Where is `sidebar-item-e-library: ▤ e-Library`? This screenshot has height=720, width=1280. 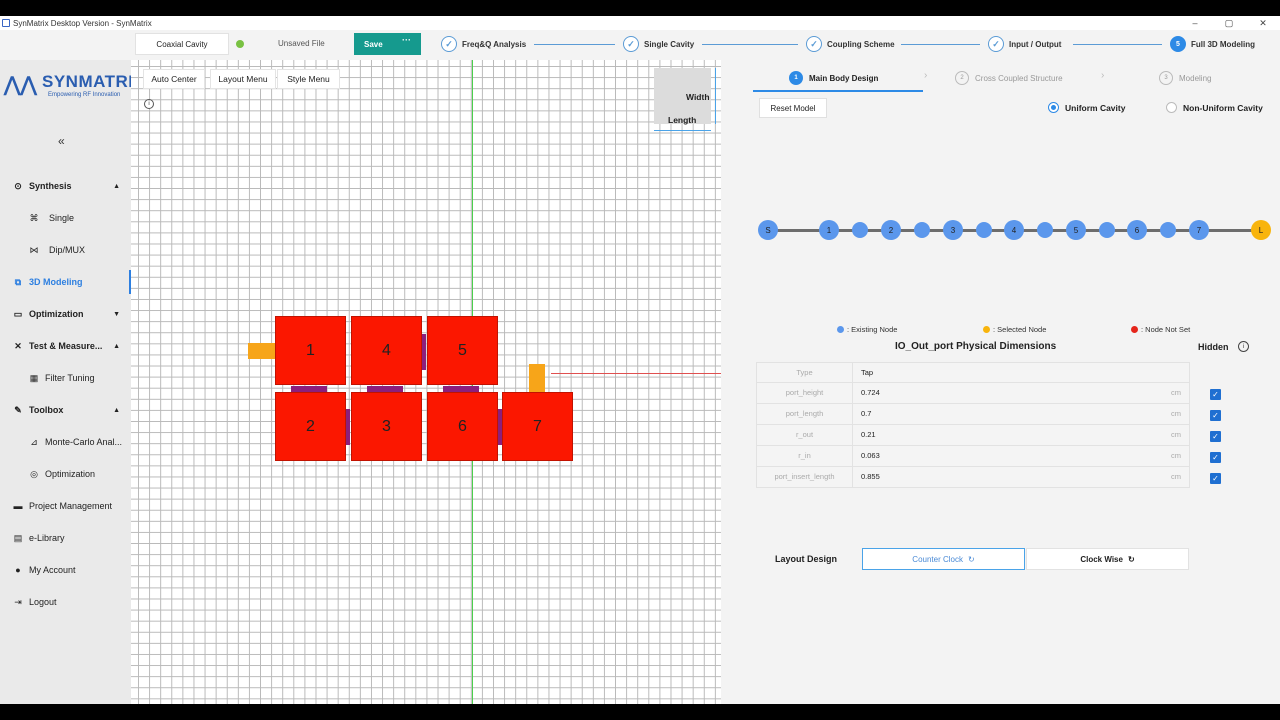
sidebar-item-e-library: ▤ e-Library is located at coordinates (65, 538).